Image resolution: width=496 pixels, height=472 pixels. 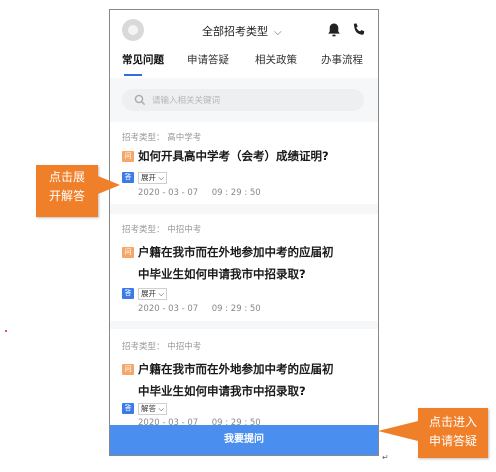 What do you see at coordinates (235, 31) in the screenshot?
I see `category-filter-label: 全部招考类型` at bounding box center [235, 31].